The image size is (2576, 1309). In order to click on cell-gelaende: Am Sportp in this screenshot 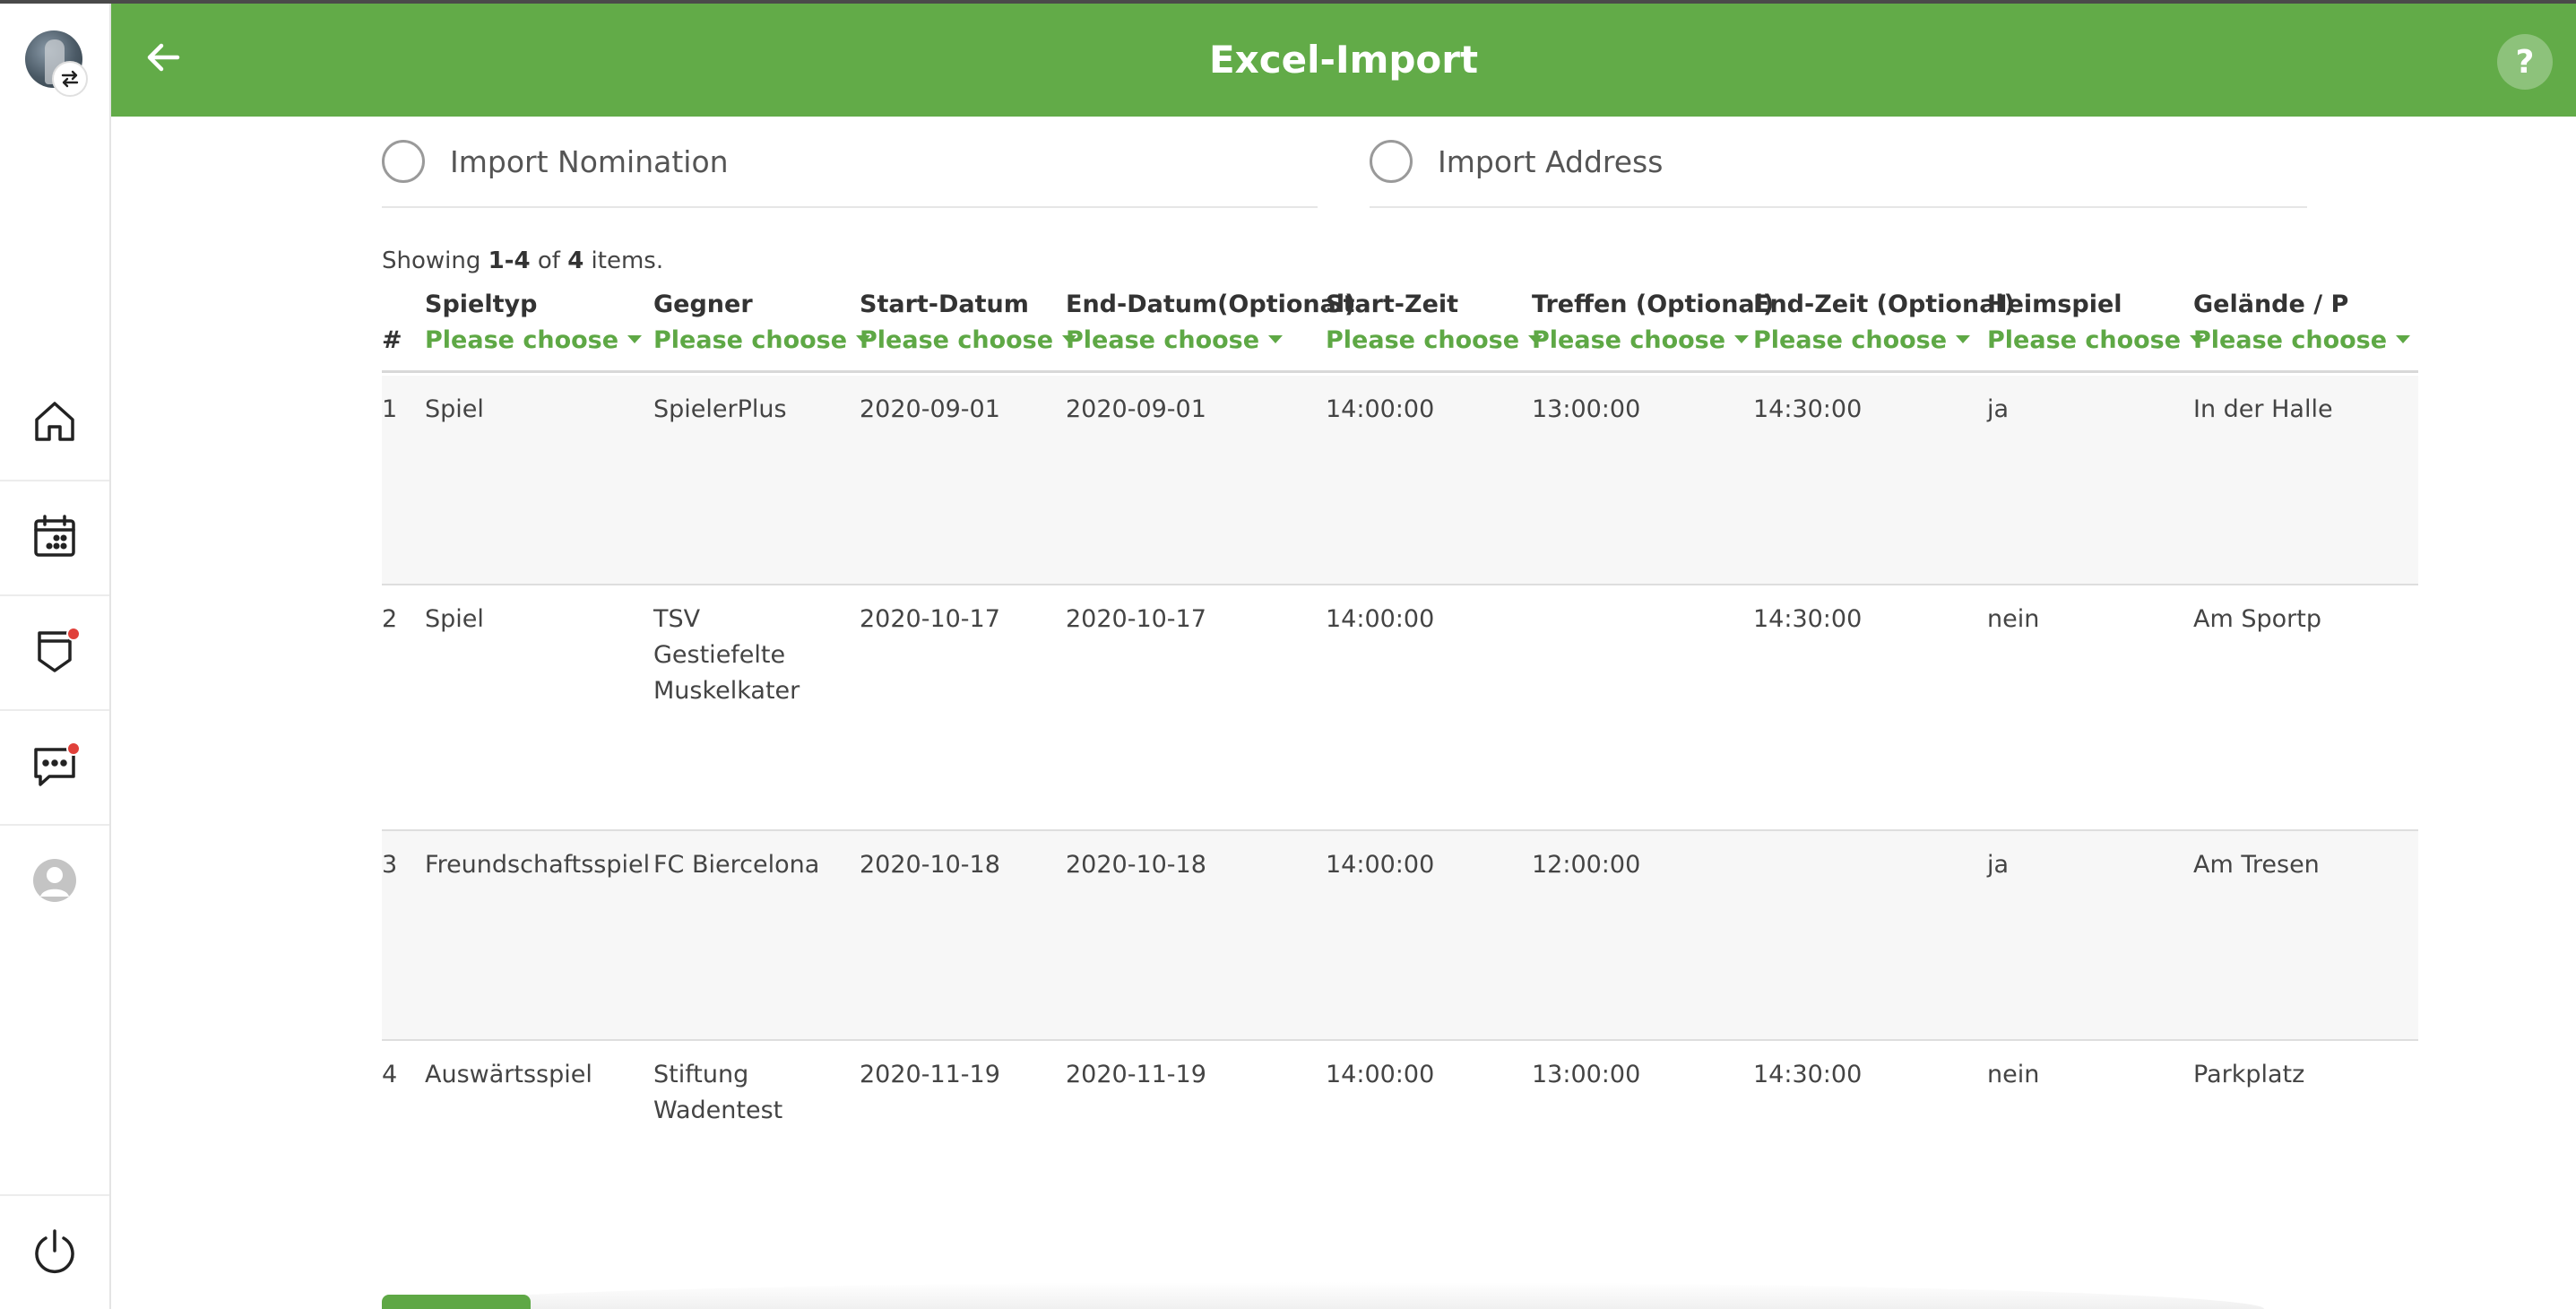, I will do `click(2257, 619)`.